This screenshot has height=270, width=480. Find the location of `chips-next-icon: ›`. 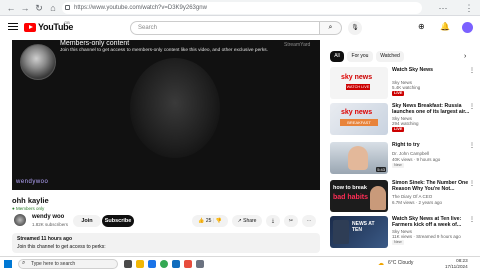

chips-next-icon: › is located at coordinates (465, 56).